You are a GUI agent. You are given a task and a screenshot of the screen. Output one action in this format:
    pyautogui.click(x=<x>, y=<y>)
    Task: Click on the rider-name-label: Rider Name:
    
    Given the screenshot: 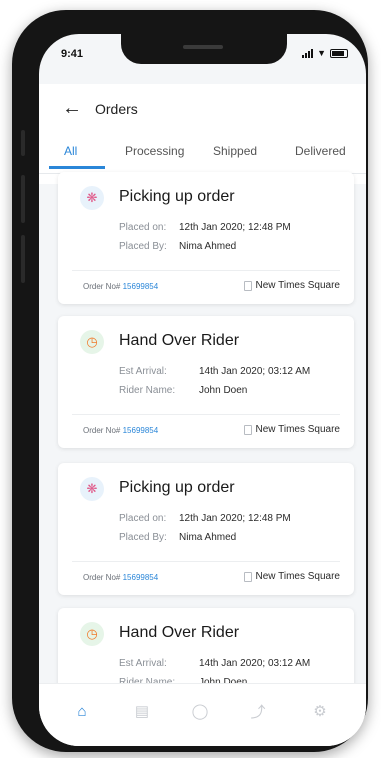 What is the action you would take?
    pyautogui.click(x=147, y=390)
    